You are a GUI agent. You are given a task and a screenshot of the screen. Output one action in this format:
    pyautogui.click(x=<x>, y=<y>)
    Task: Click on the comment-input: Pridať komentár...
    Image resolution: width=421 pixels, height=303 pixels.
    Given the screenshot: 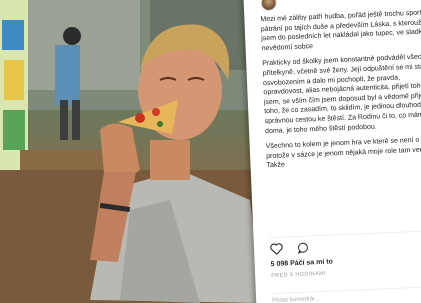 What is the action you would take?
    pyautogui.click(x=346, y=294)
    